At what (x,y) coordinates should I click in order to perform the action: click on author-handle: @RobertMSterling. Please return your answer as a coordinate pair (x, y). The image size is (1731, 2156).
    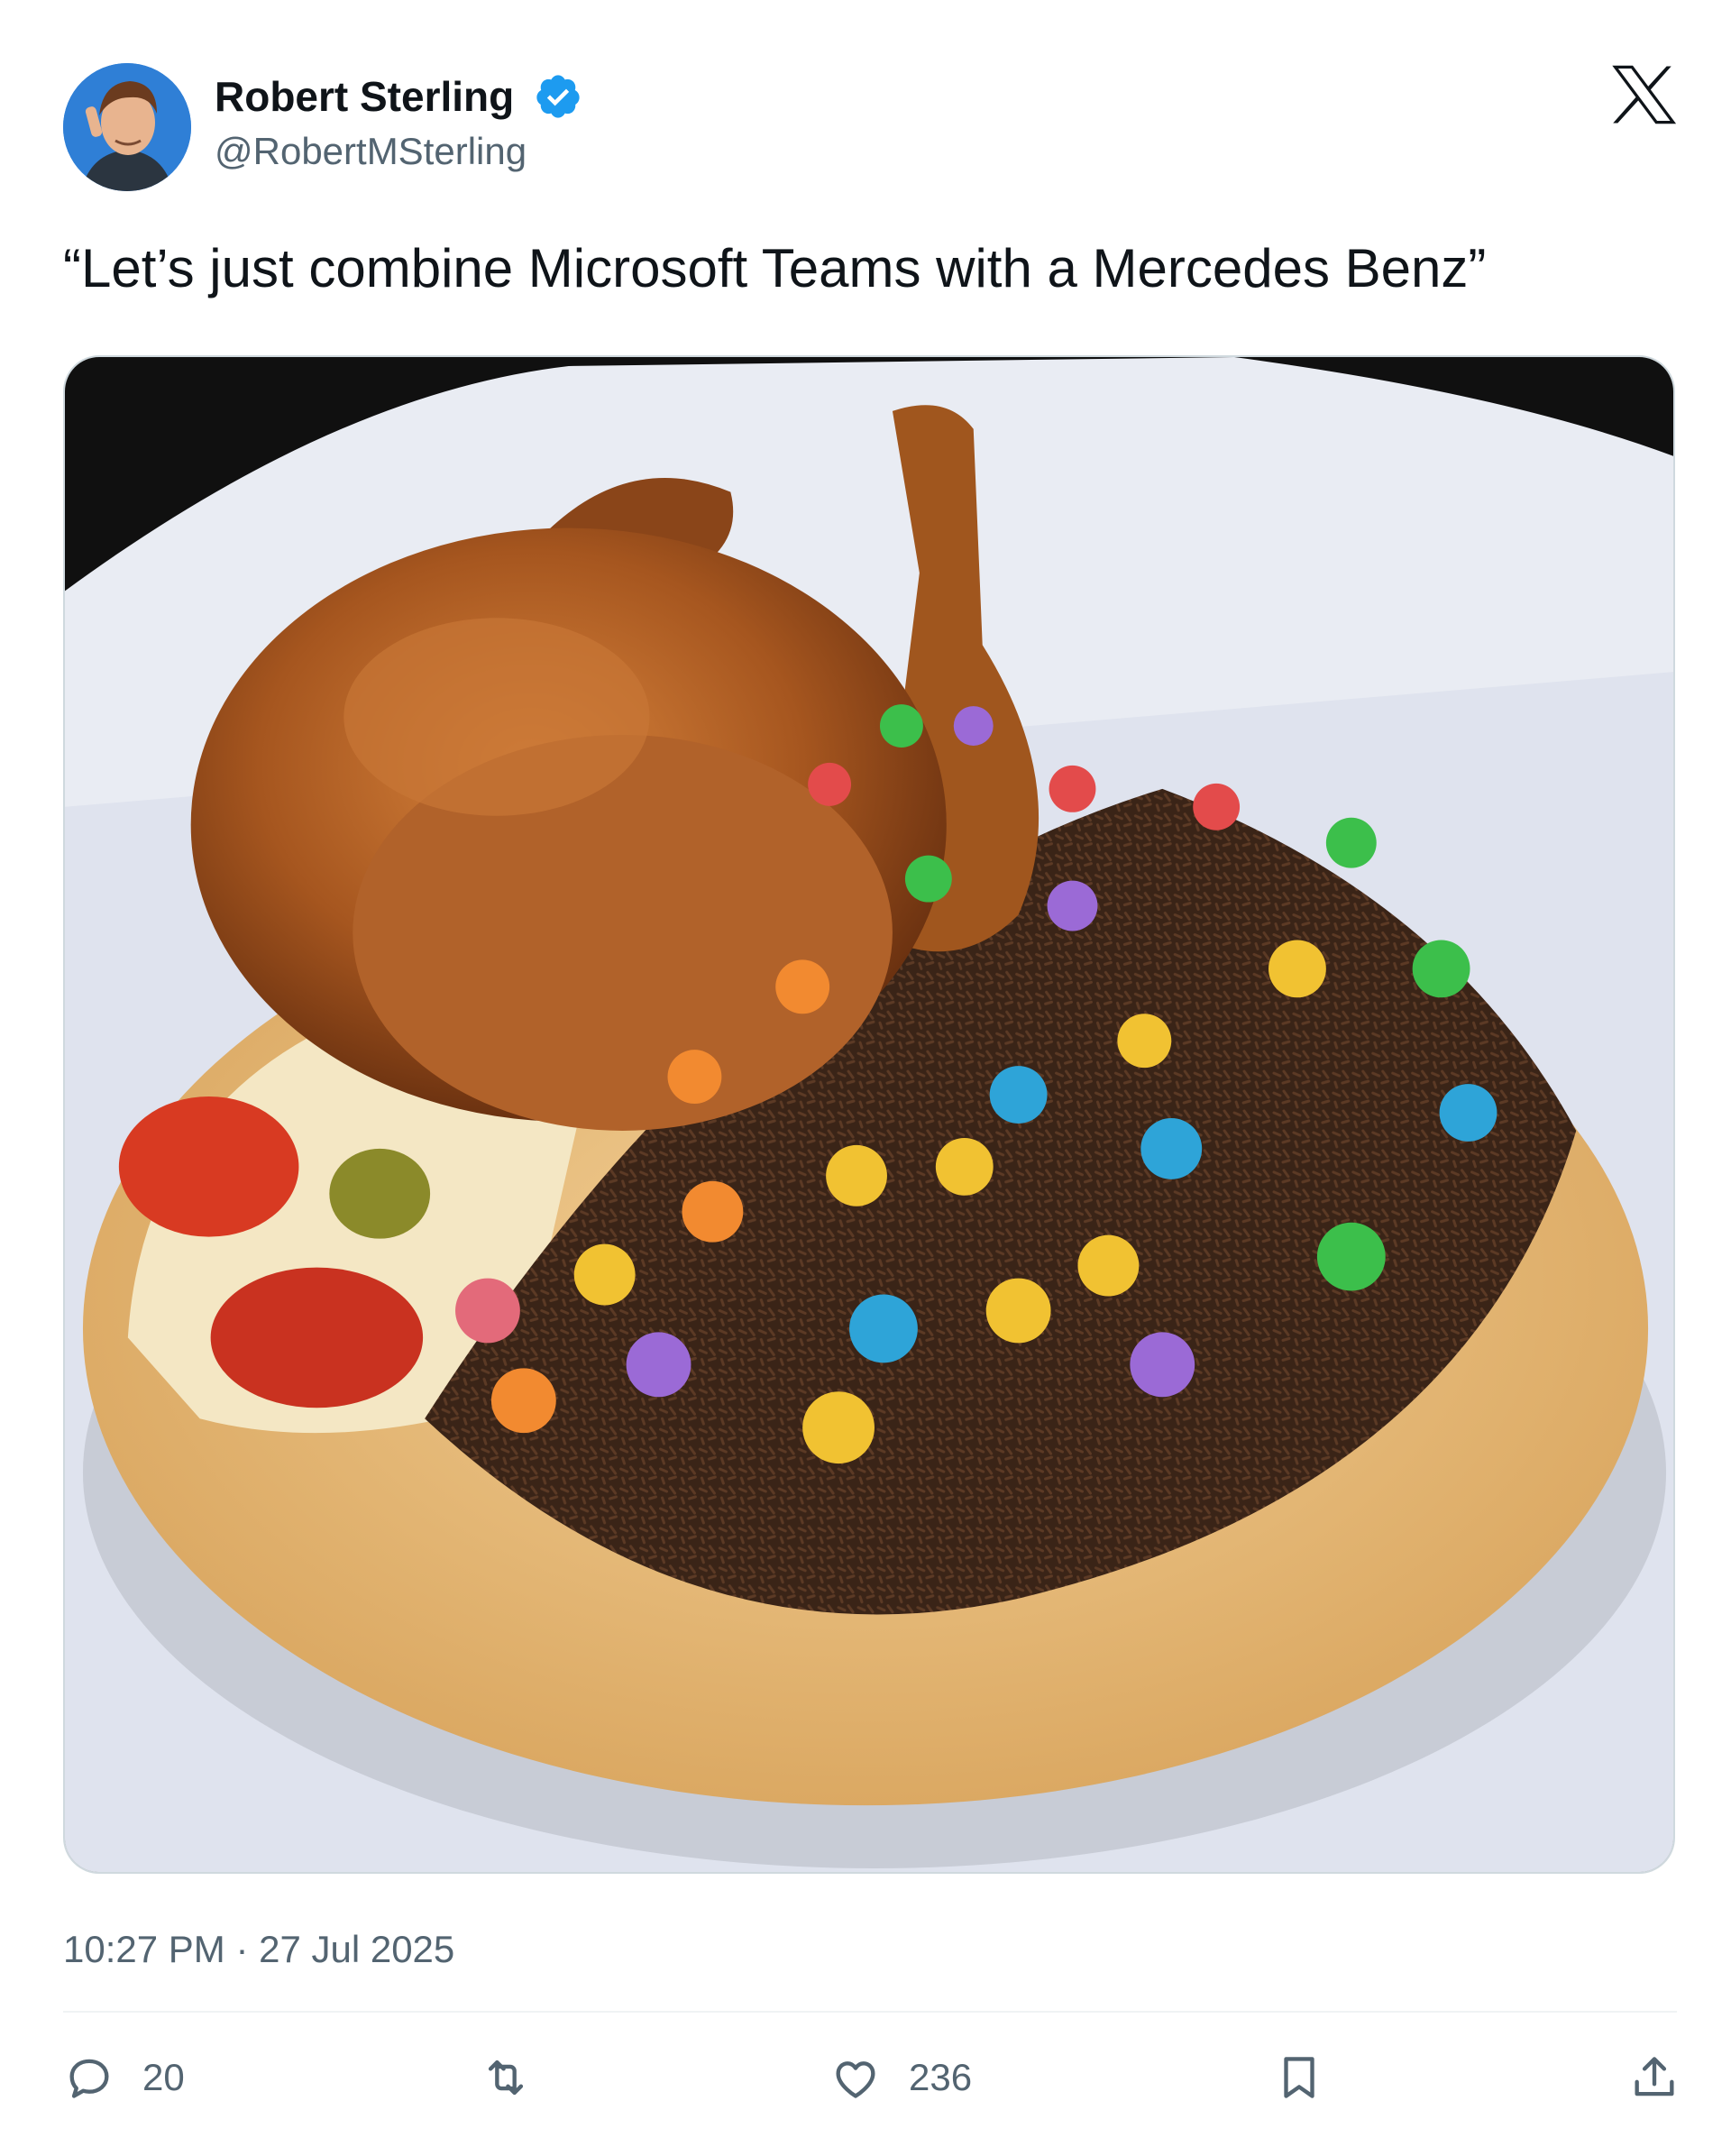
    Looking at the image, I should click on (371, 151).